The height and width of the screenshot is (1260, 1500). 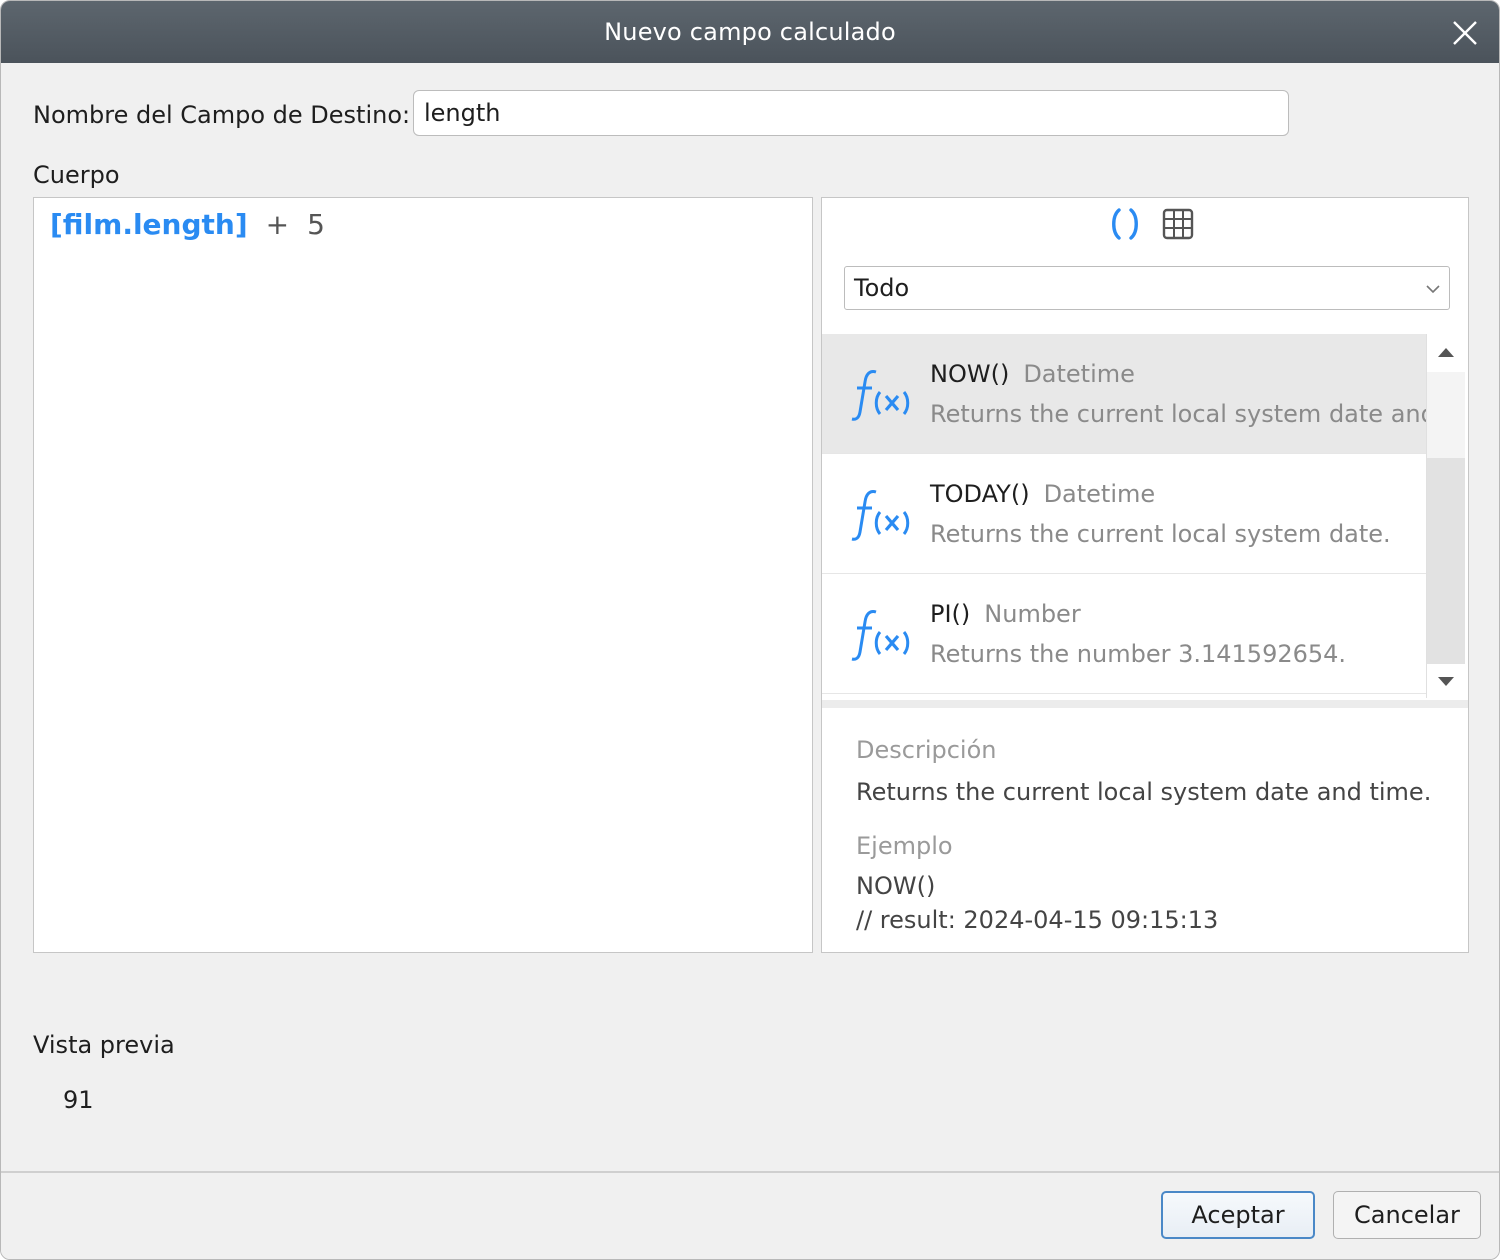 I want to click on category-select-value: Todo, so click(x=882, y=288).